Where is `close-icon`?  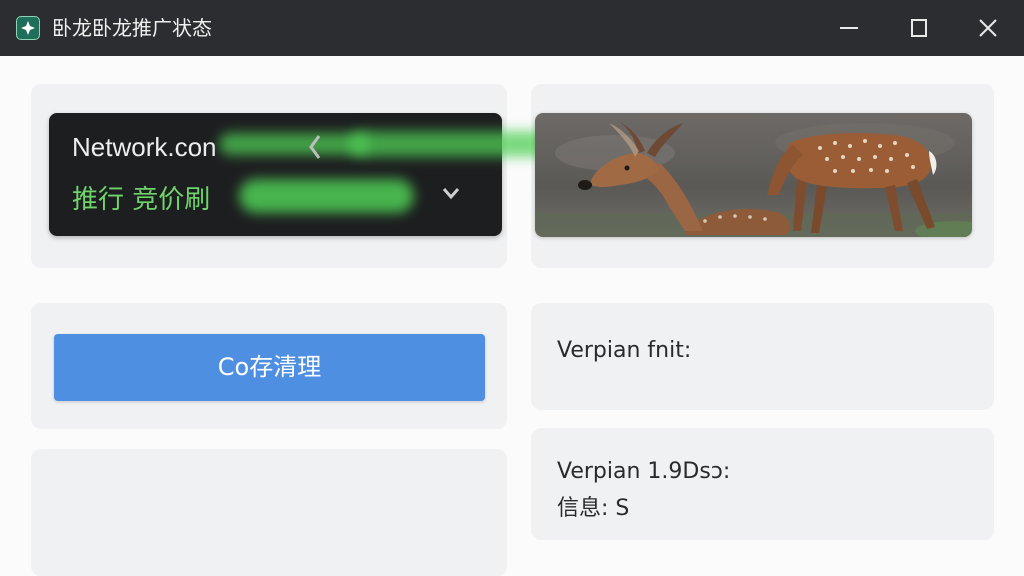
close-icon is located at coordinates (988, 28).